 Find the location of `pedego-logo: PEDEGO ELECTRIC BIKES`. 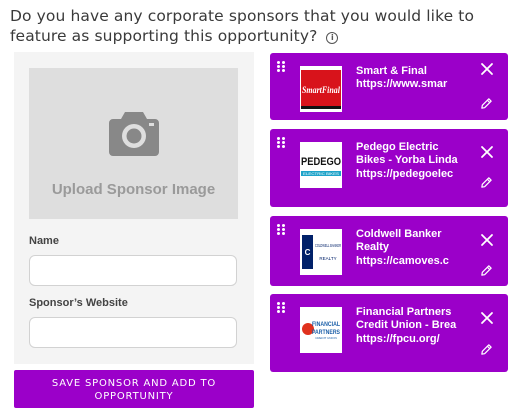

pedego-logo: PEDEGO ELECTRIC BIKES is located at coordinates (321, 165).